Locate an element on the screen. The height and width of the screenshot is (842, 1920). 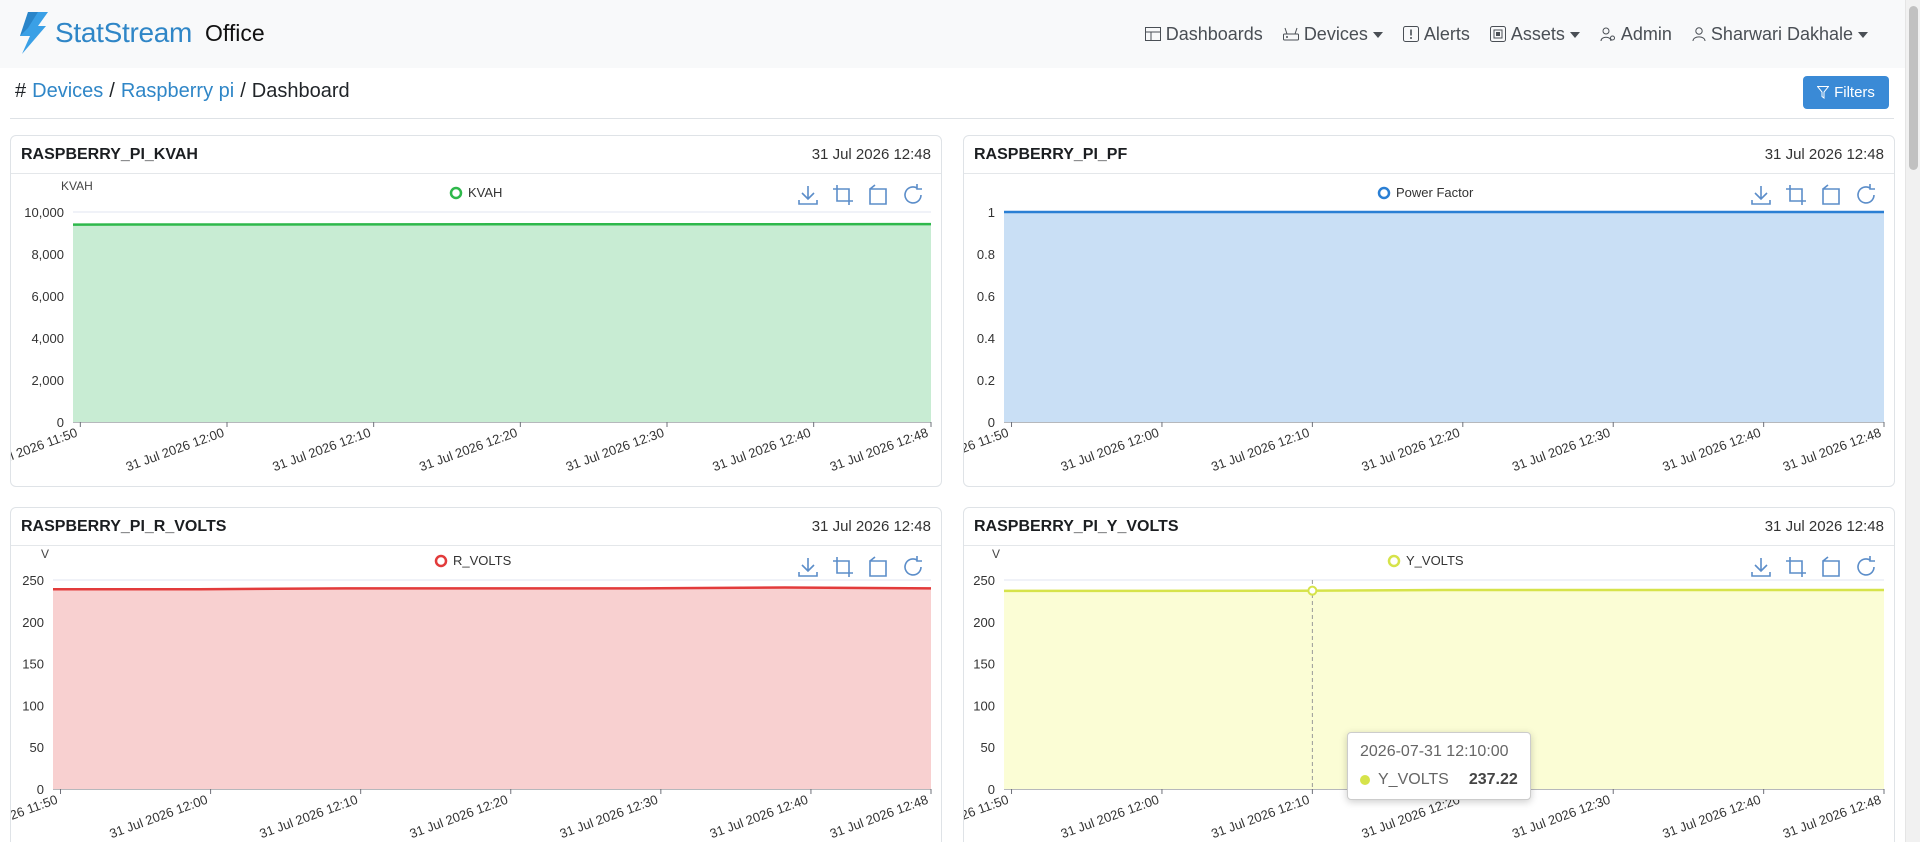
y-tick-label: 0.8 is located at coordinates (986, 254).